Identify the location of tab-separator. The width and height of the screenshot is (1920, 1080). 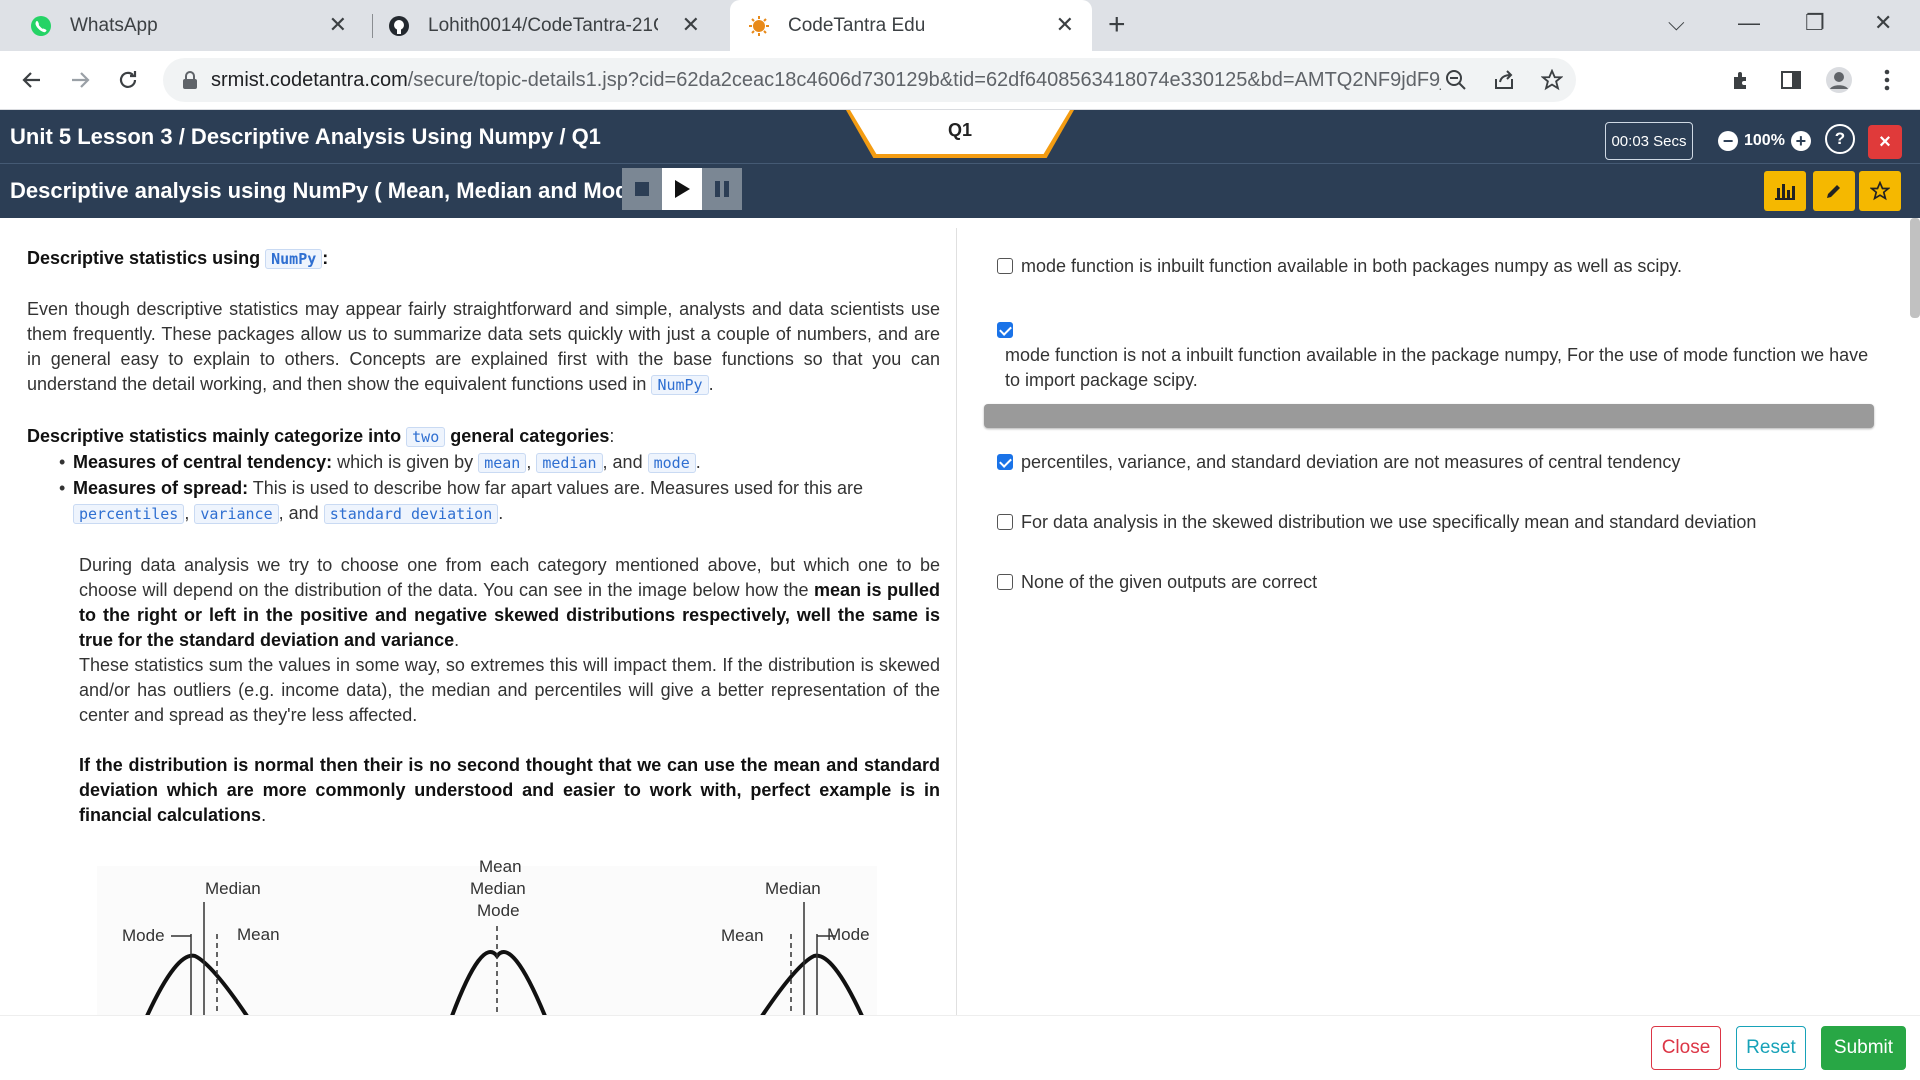
(372, 26).